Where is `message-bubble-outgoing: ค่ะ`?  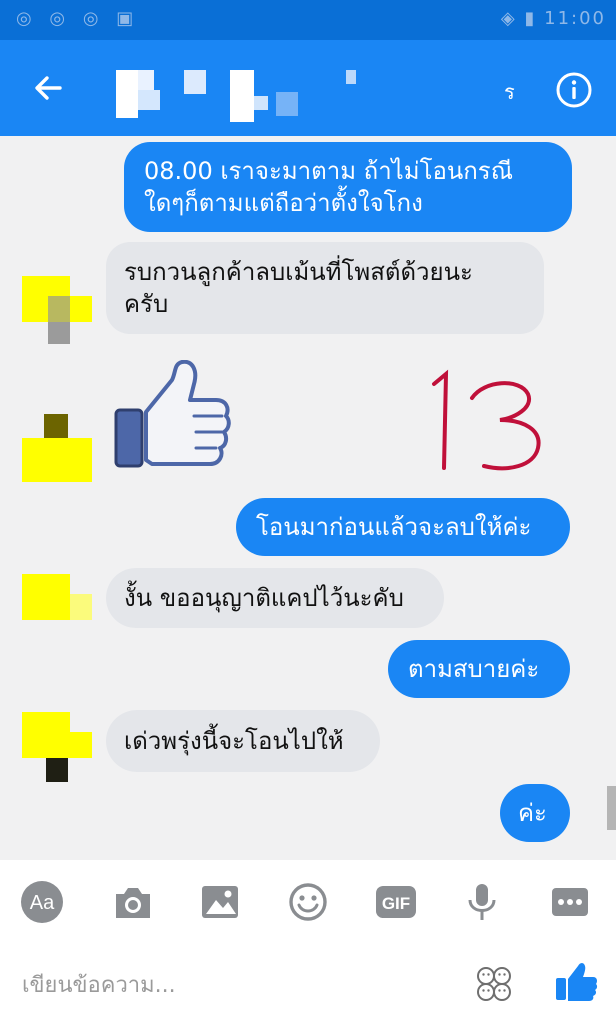
message-bubble-outgoing: ค่ะ is located at coordinates (535, 813).